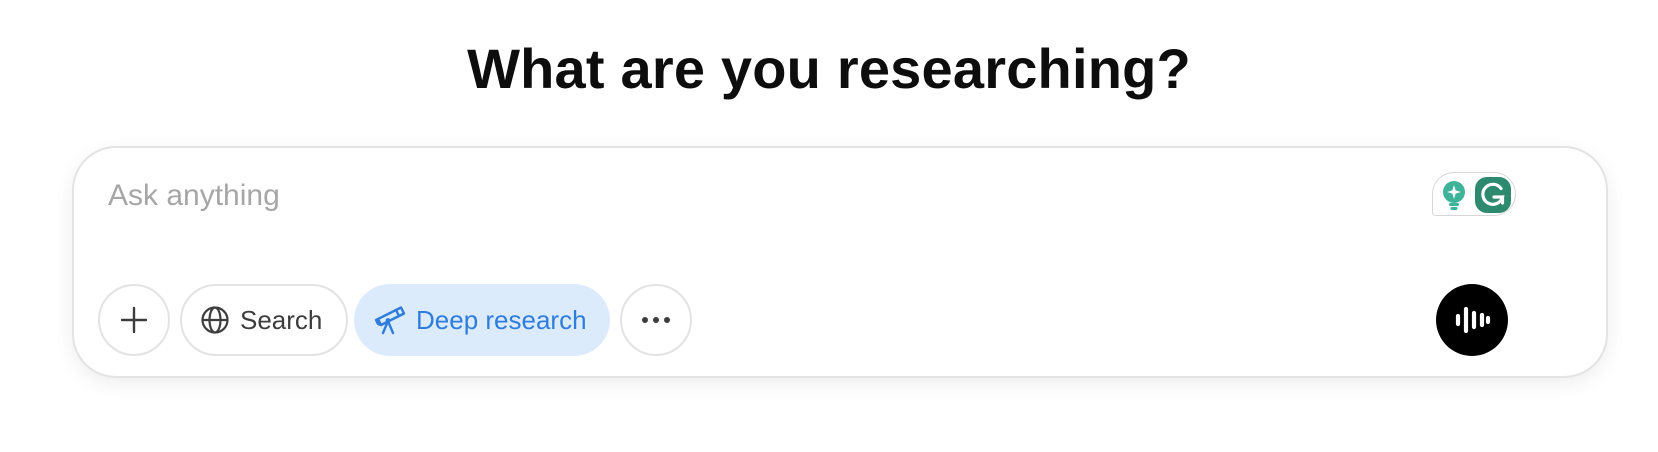  What do you see at coordinates (748, 196) in the screenshot?
I see `prompt-input` at bounding box center [748, 196].